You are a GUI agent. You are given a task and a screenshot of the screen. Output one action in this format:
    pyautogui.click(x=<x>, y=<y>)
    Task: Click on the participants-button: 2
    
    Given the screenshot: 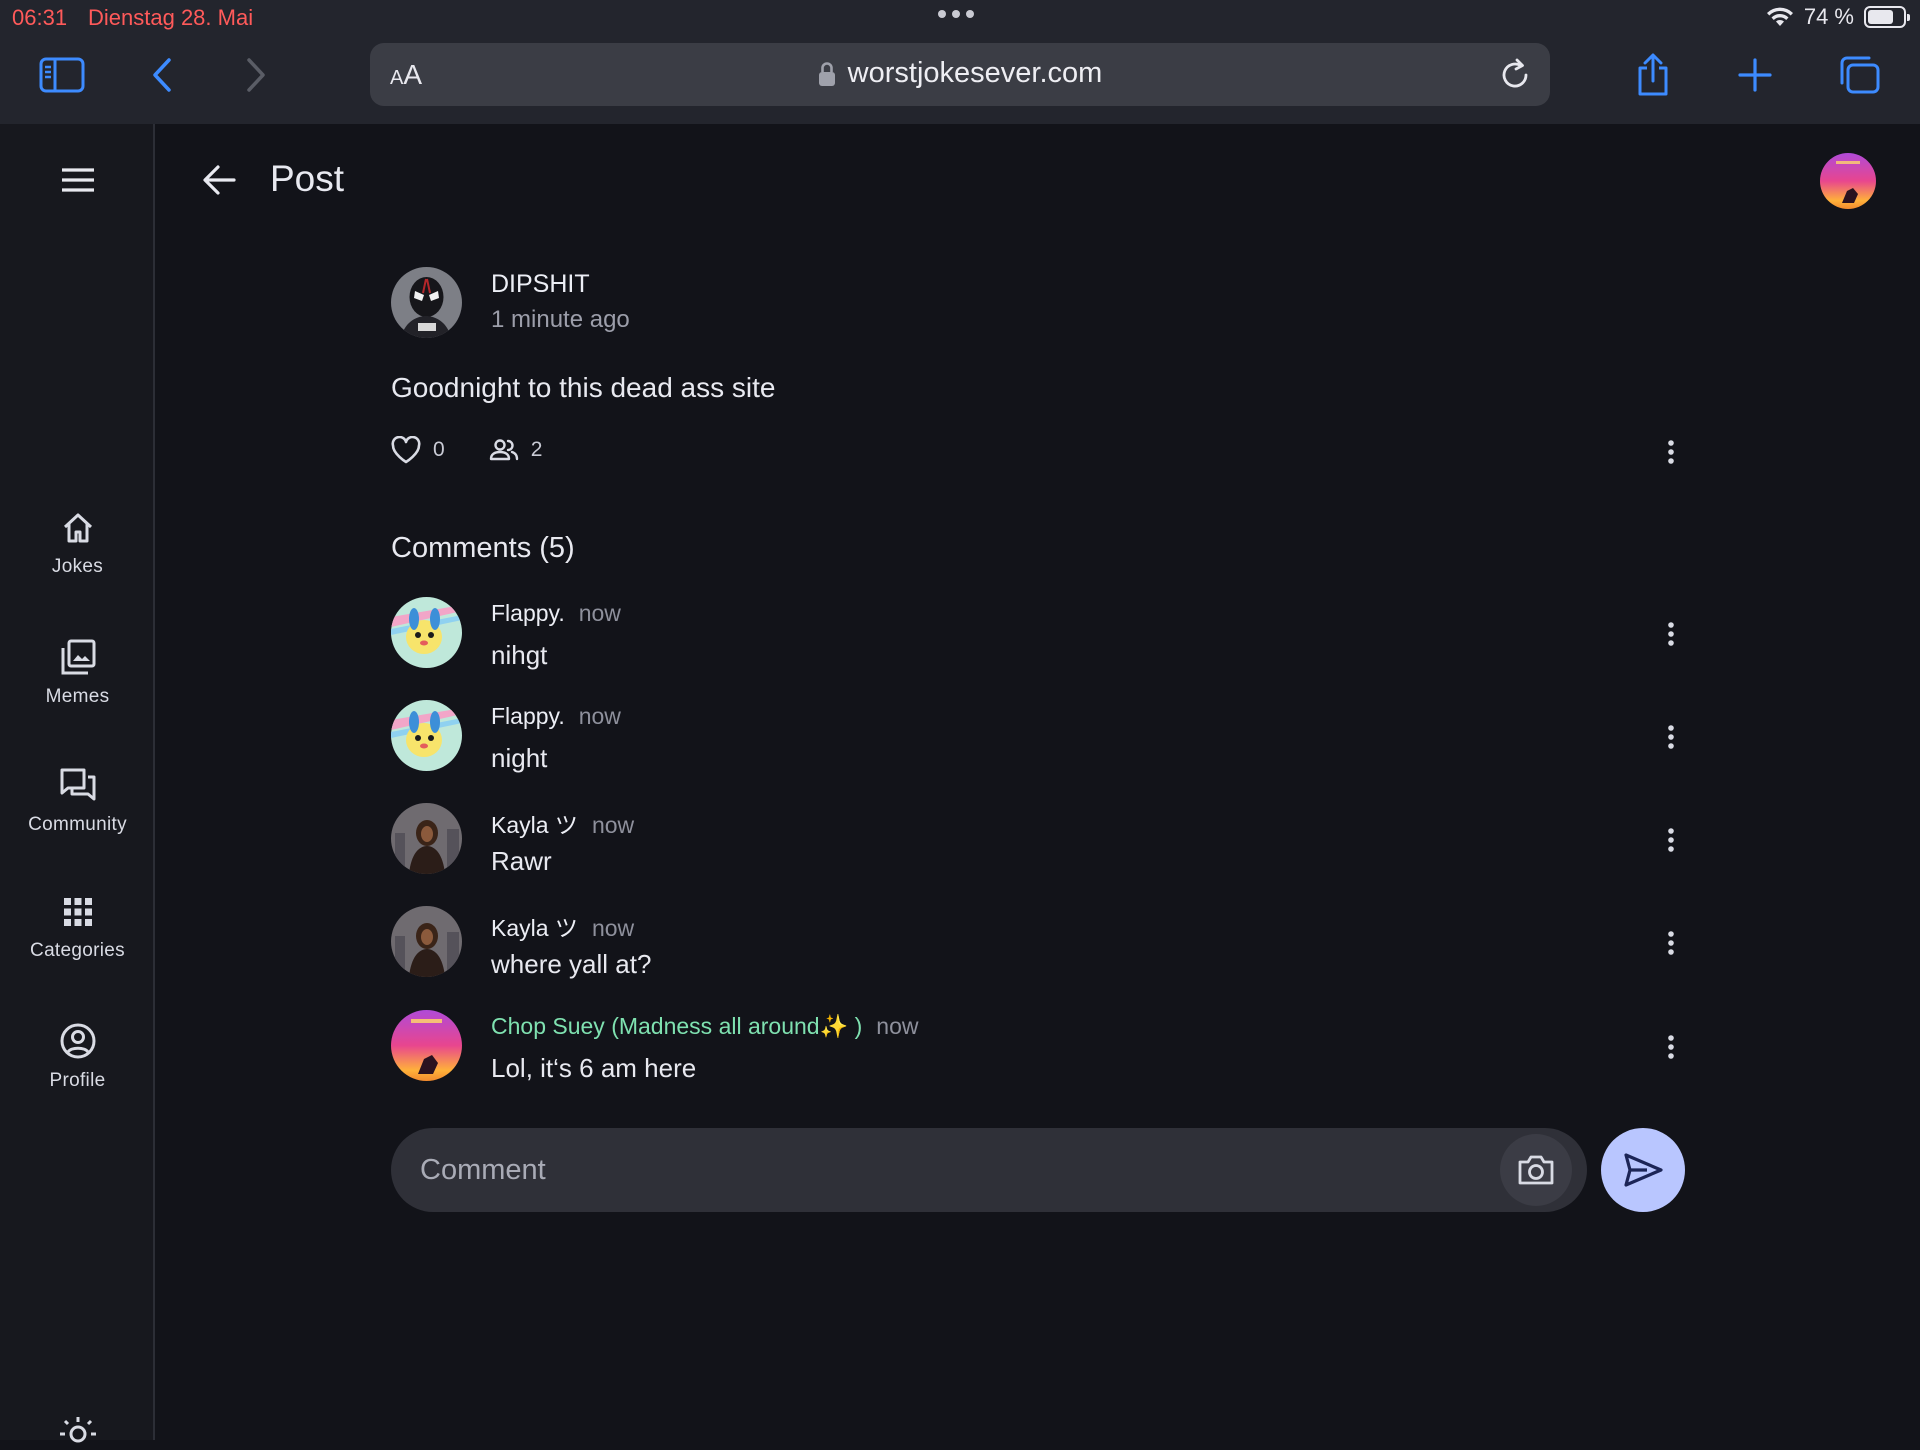 What is the action you would take?
    pyautogui.click(x=516, y=450)
    